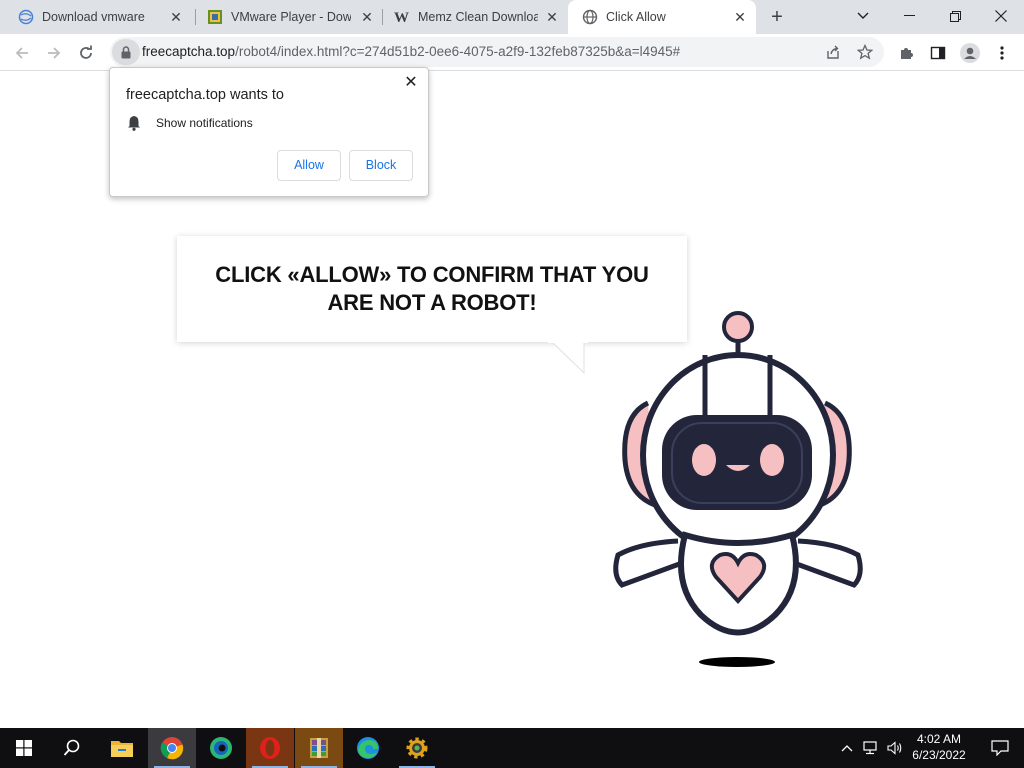 Image resolution: width=1024 pixels, height=768 pixels. Describe the element at coordinates (955, 16) in the screenshot. I see `restore-icon` at that location.